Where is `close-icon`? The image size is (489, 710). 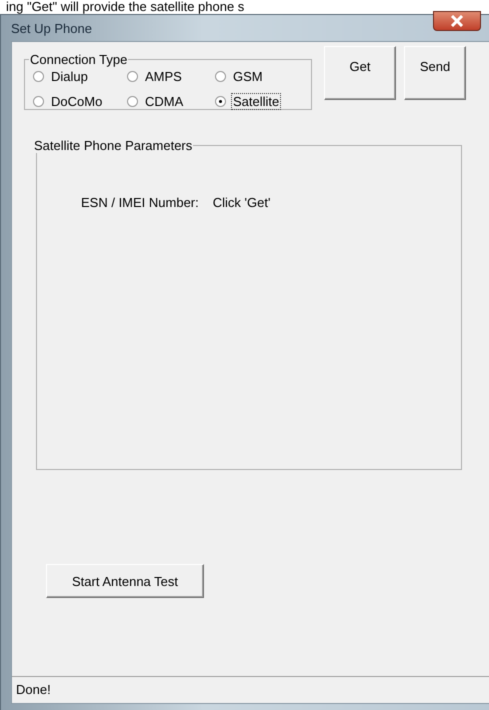
close-icon is located at coordinates (457, 21).